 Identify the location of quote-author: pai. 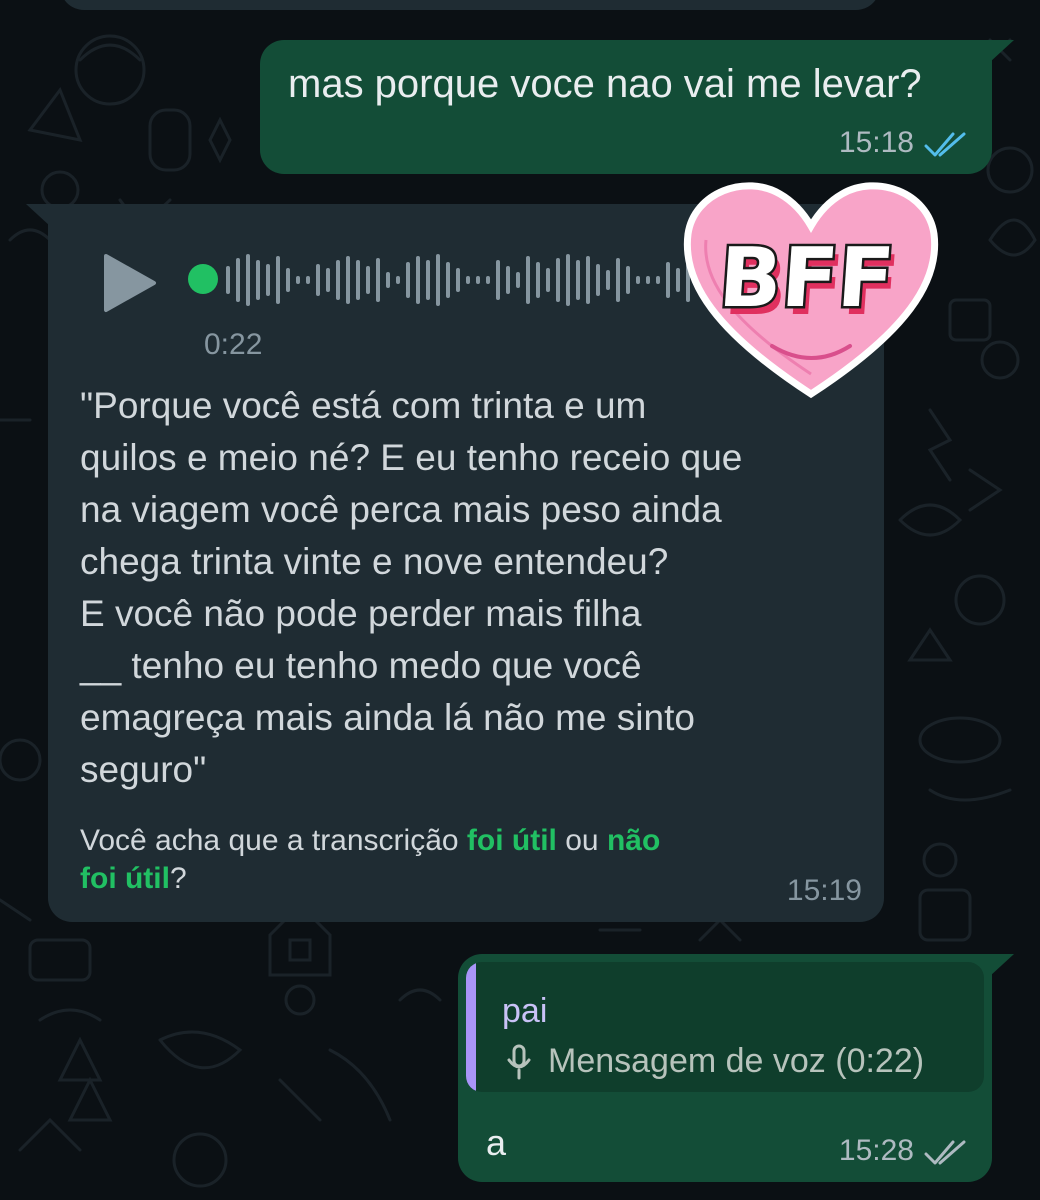
(525, 1011).